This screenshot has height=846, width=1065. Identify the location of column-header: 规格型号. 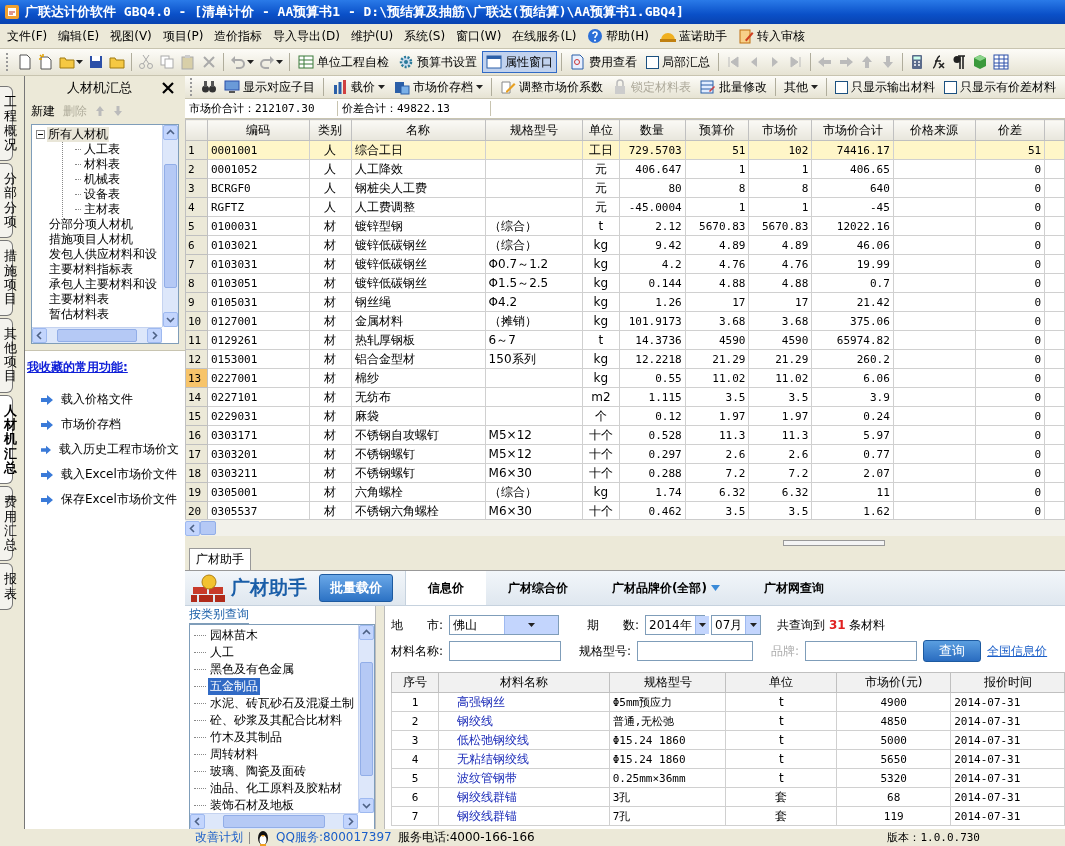
(534, 130).